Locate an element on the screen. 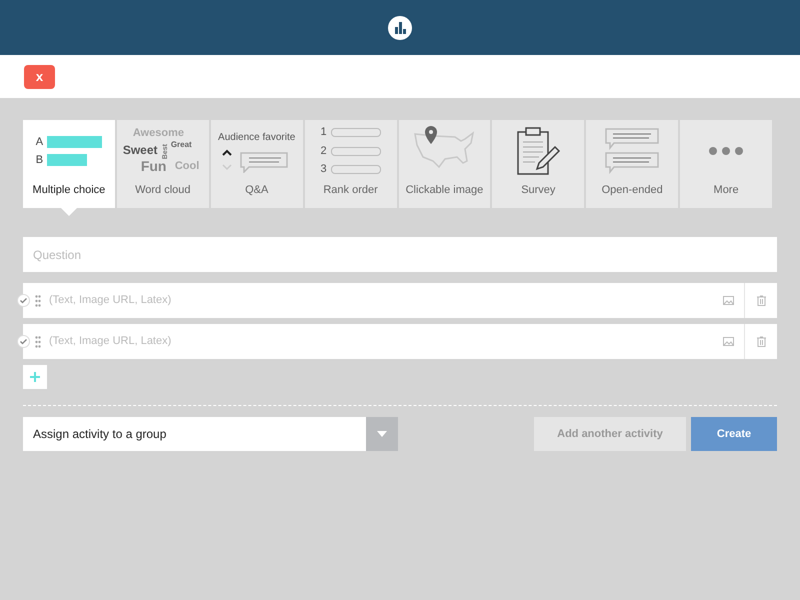 This screenshot has width=800, height=600. tab-label: More is located at coordinates (726, 190).